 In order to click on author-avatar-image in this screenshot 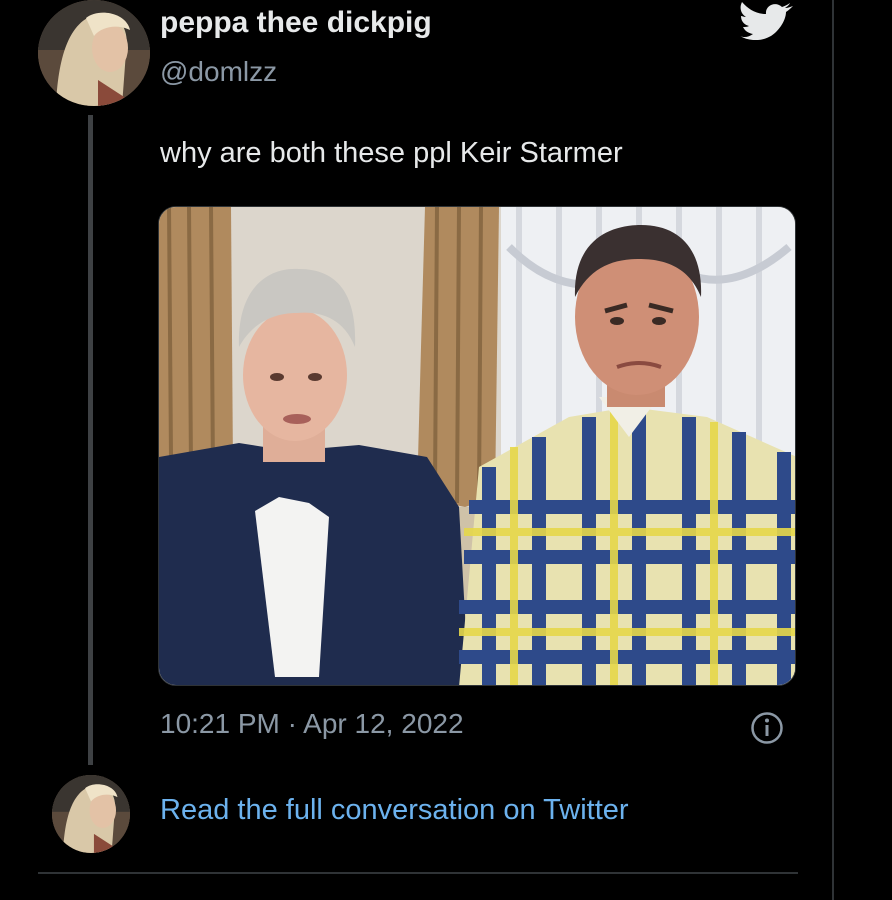, I will do `click(94, 53)`.